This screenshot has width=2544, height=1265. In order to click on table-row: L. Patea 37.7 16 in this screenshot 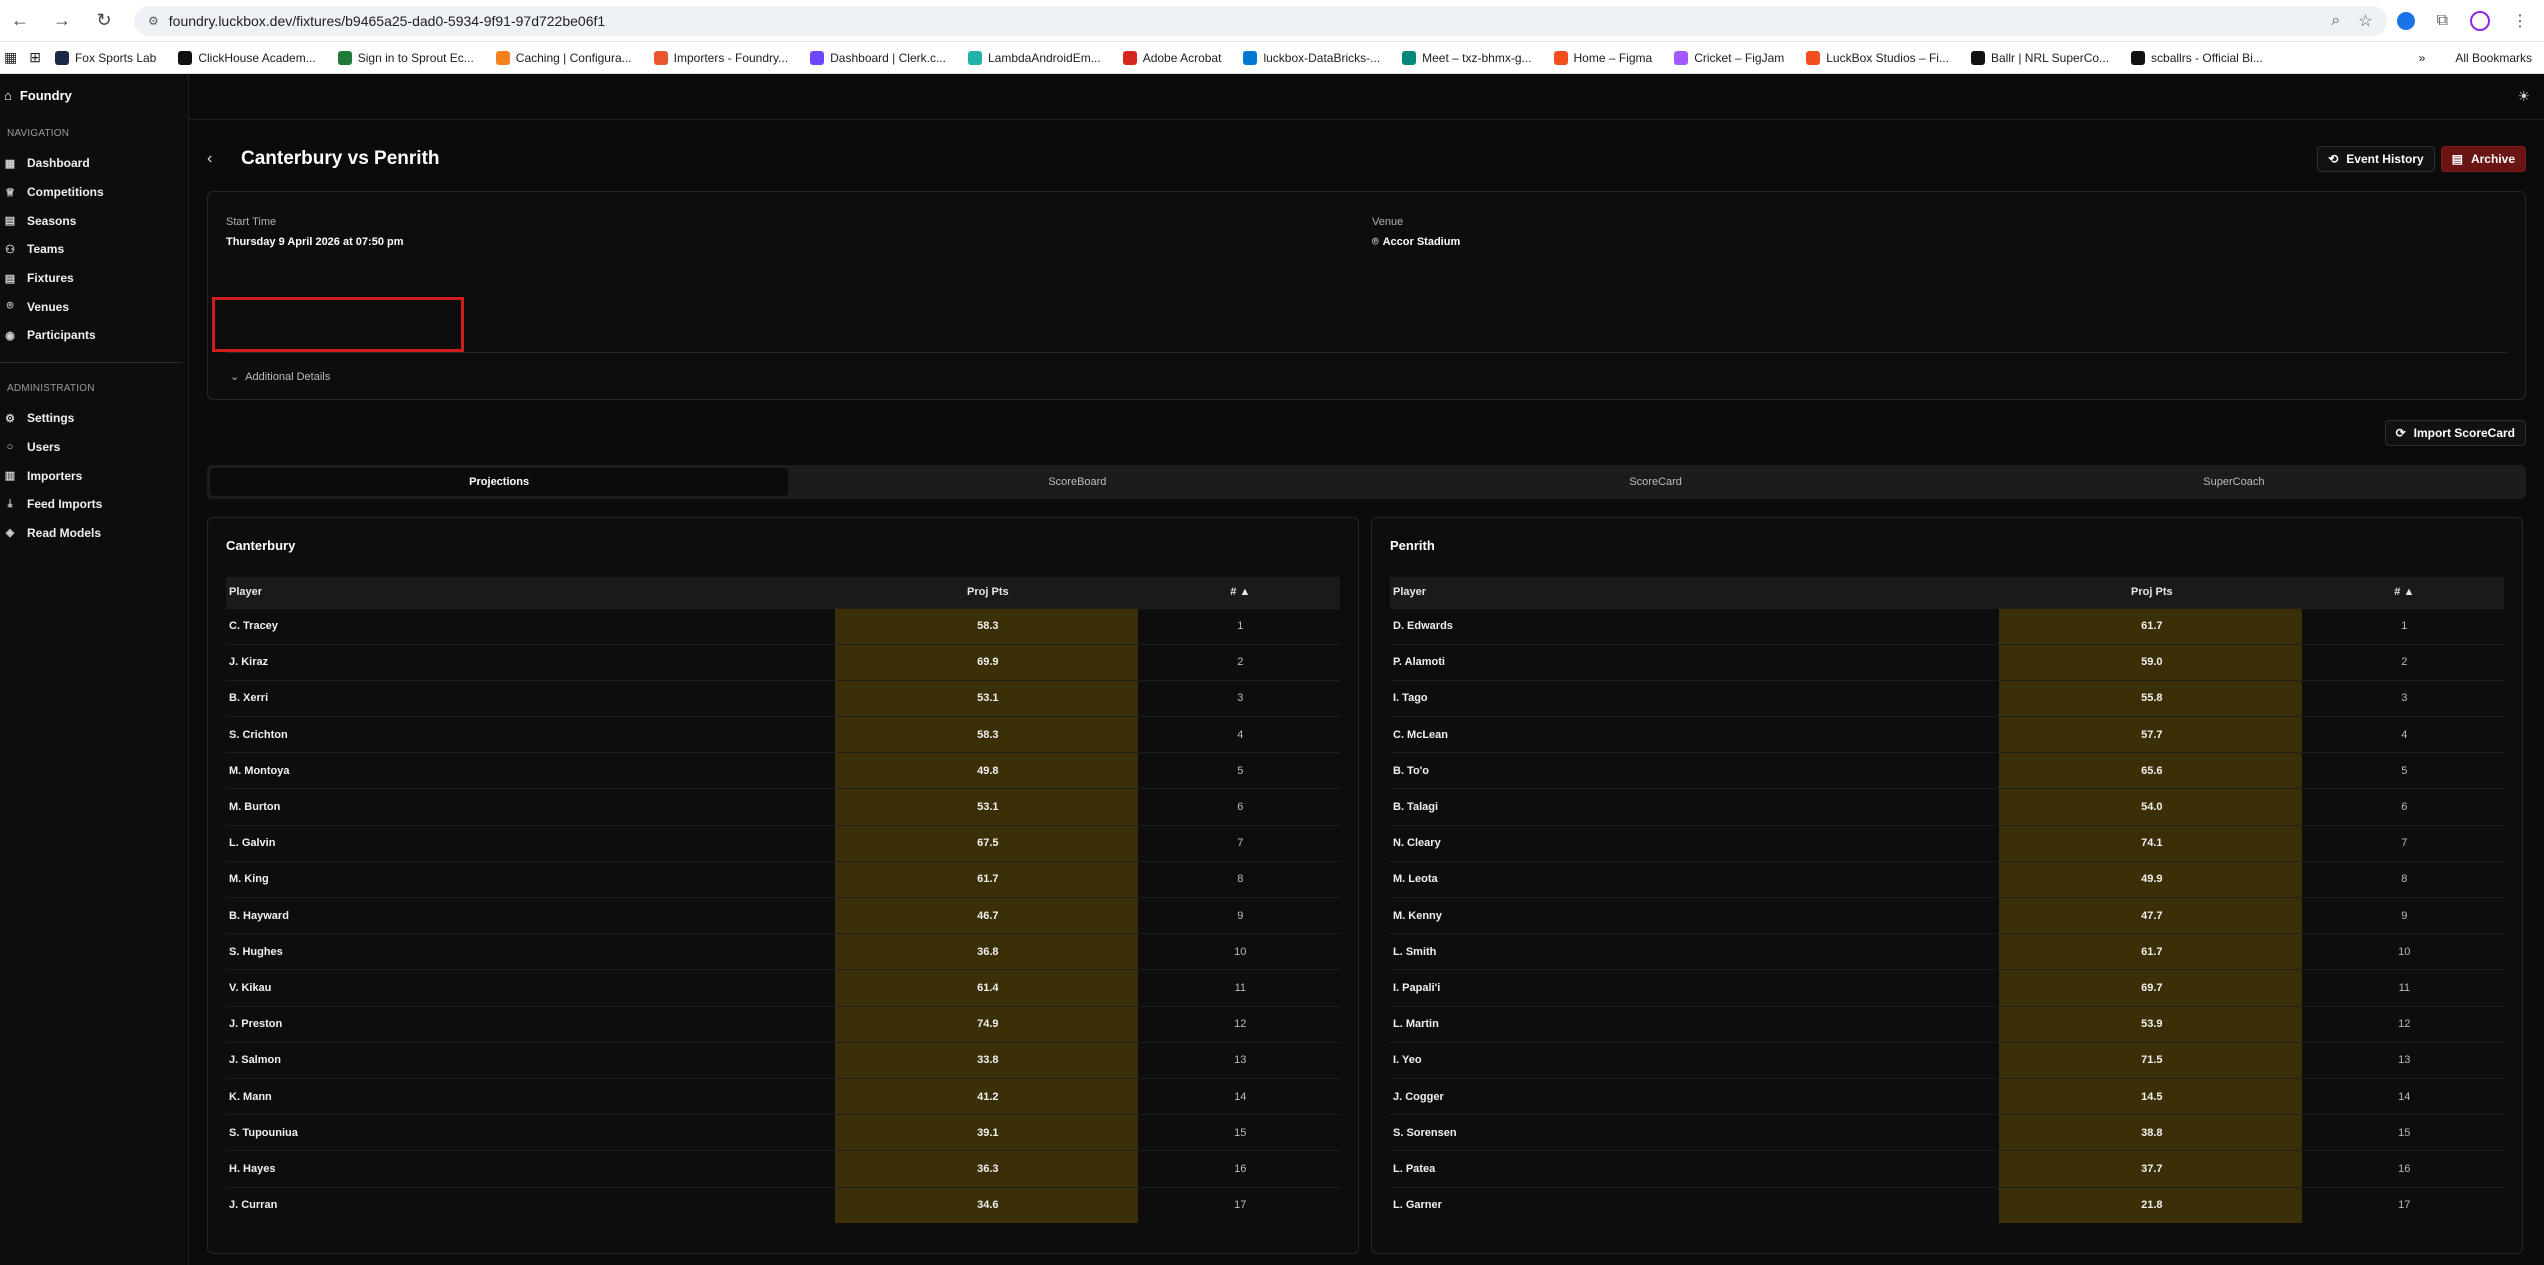, I will do `click(1947, 1168)`.